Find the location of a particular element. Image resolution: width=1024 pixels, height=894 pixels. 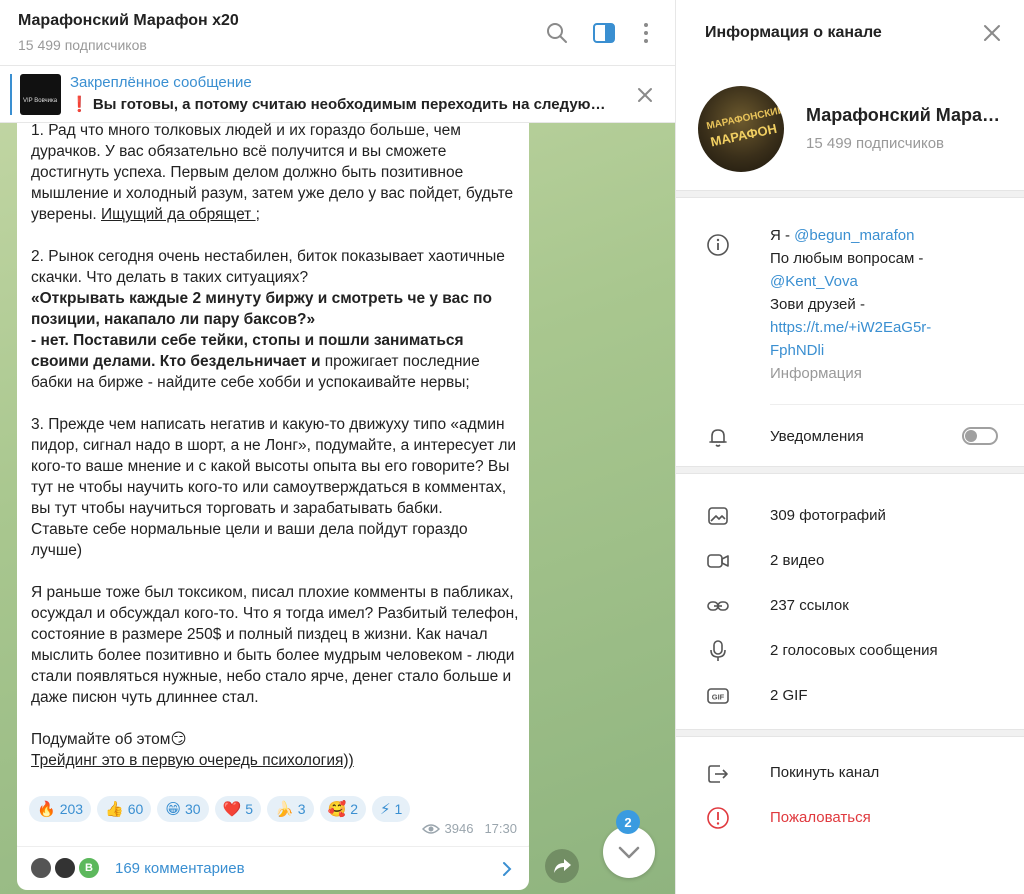

sidebar-toggle-icon is located at coordinates (604, 33).